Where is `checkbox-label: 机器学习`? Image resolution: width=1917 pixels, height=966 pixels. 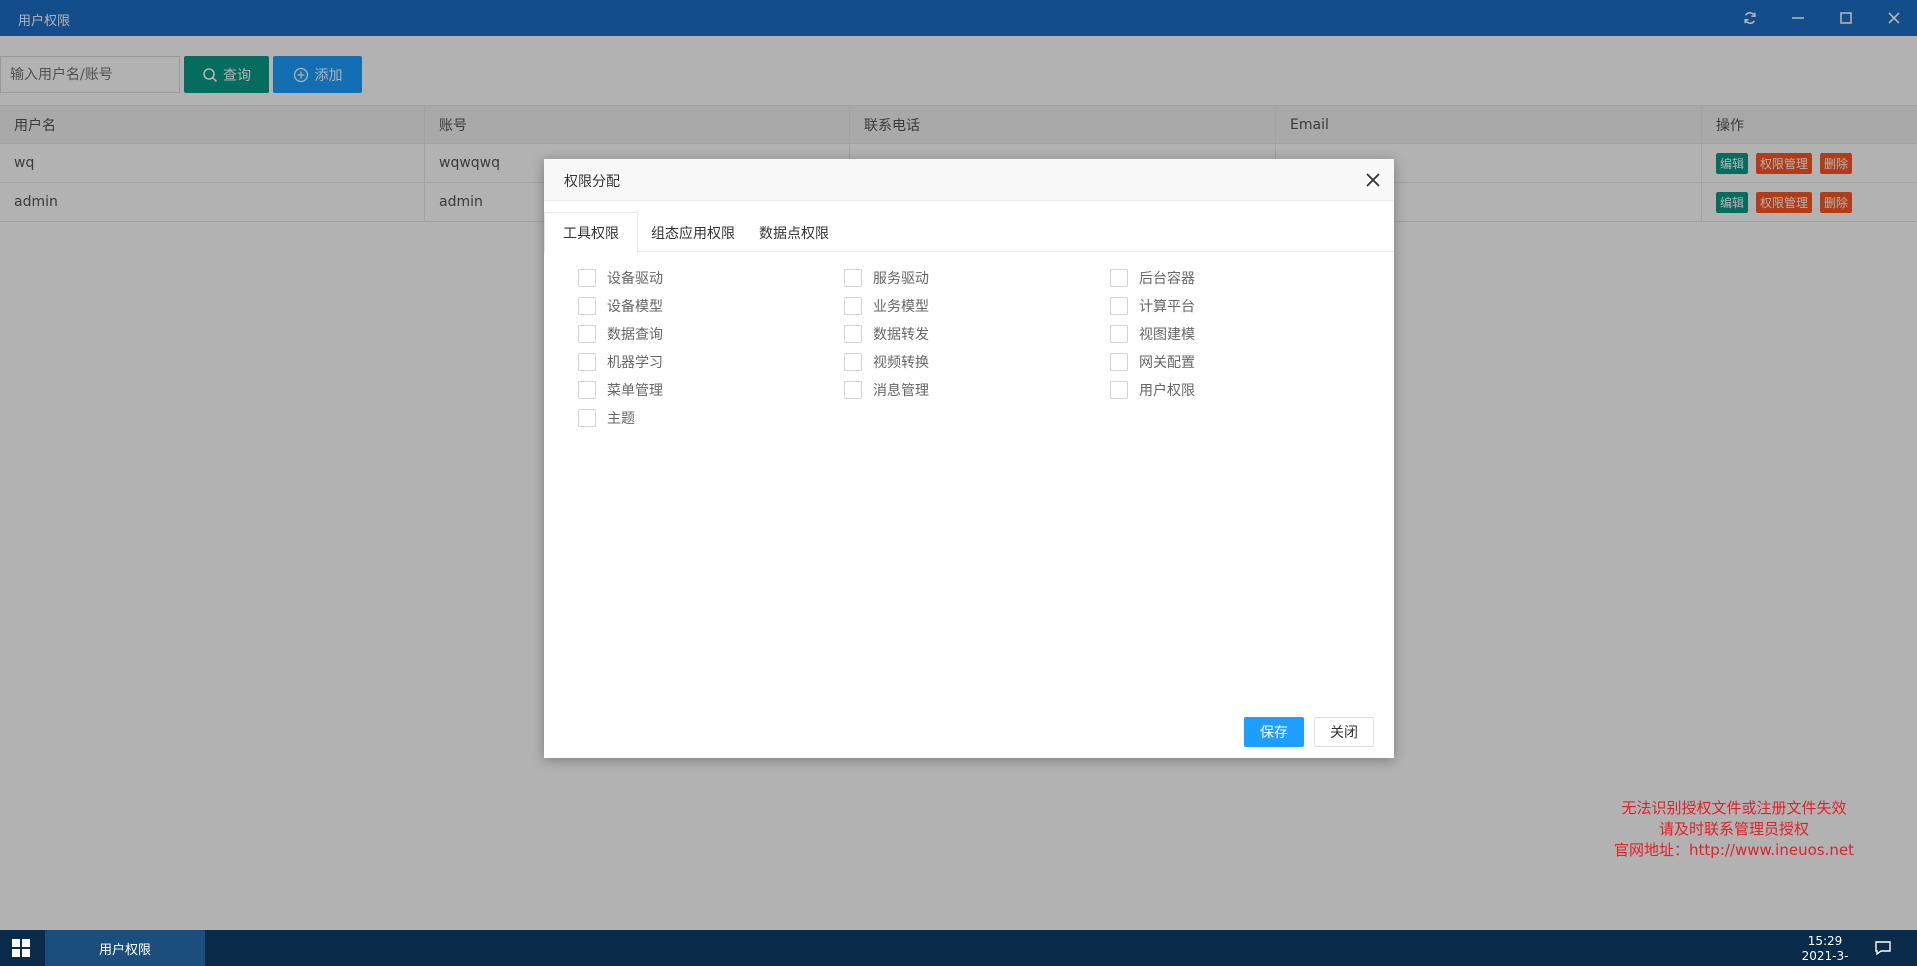
checkbox-label: 机器学习 is located at coordinates (635, 363).